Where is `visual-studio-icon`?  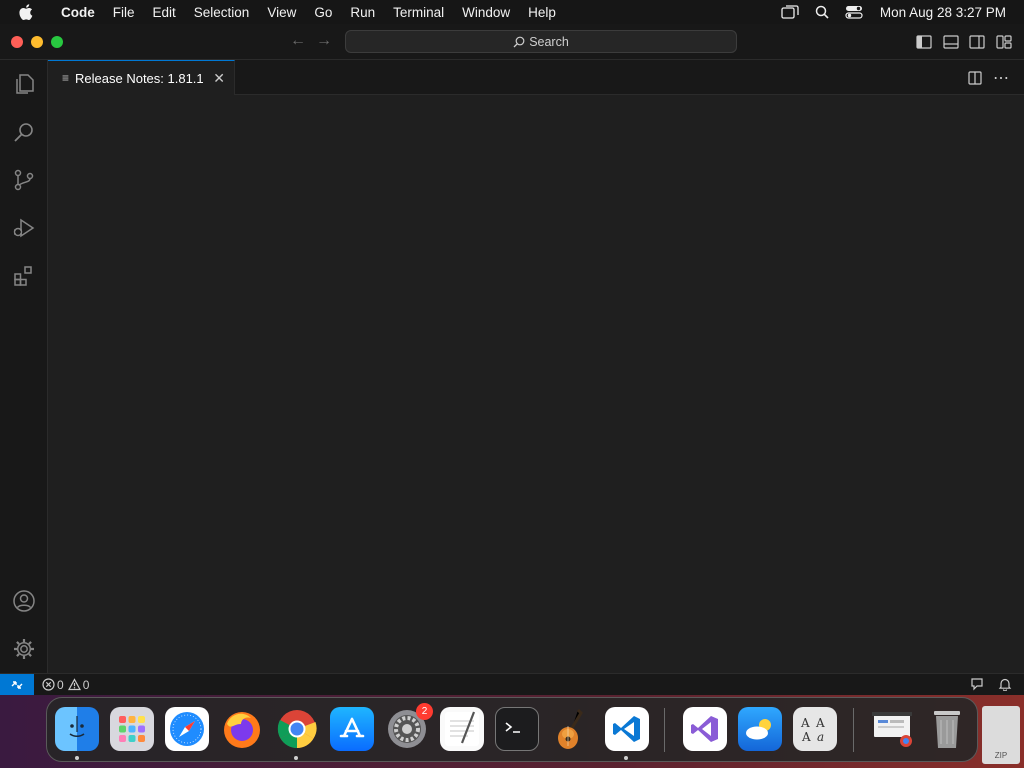
visual-studio-icon is located at coordinates (705, 729).